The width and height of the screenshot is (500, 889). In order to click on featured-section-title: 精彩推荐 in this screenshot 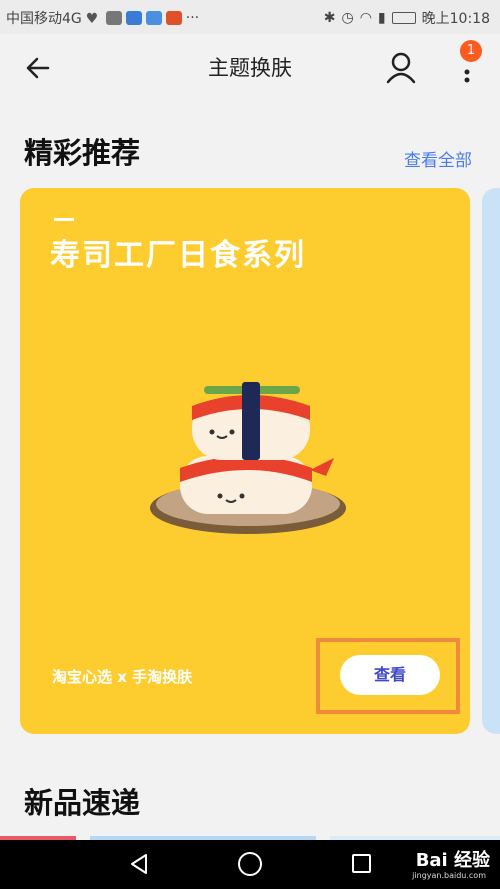, I will do `click(82, 153)`.